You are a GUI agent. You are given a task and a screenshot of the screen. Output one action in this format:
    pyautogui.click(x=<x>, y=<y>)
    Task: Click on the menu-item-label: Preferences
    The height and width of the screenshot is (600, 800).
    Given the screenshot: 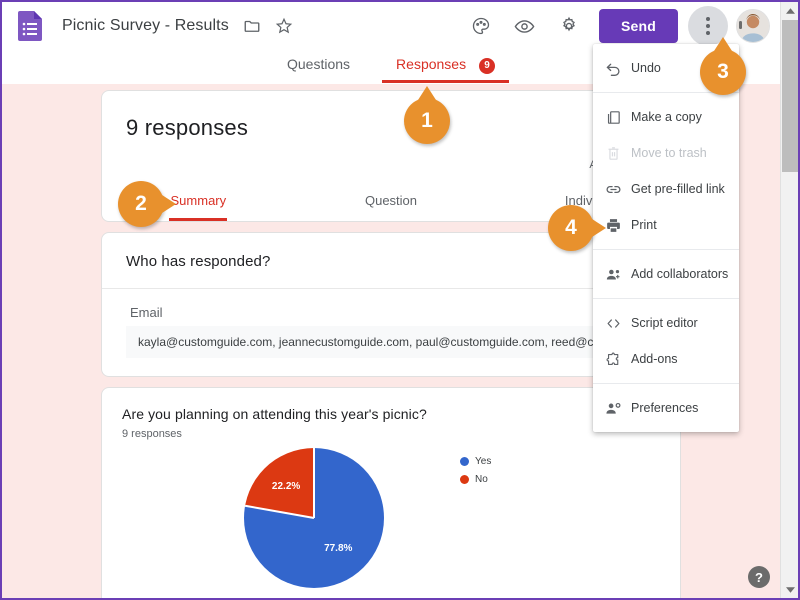 What is the action you would take?
    pyautogui.click(x=665, y=408)
    